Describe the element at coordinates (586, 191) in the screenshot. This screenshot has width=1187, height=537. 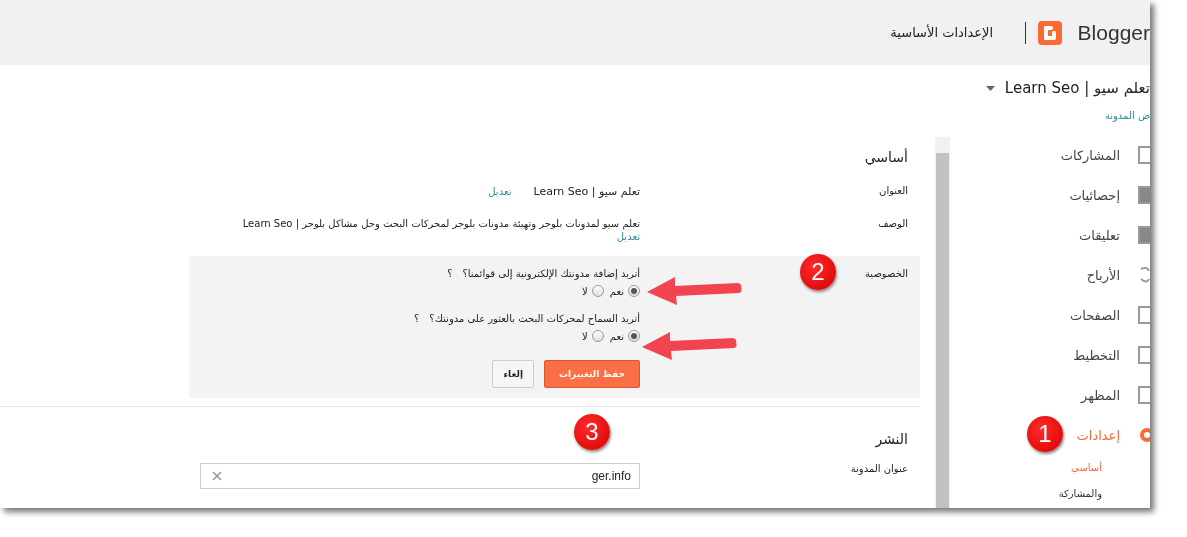
I see `blog-title: تعلم سيو | Learn Seo` at that location.